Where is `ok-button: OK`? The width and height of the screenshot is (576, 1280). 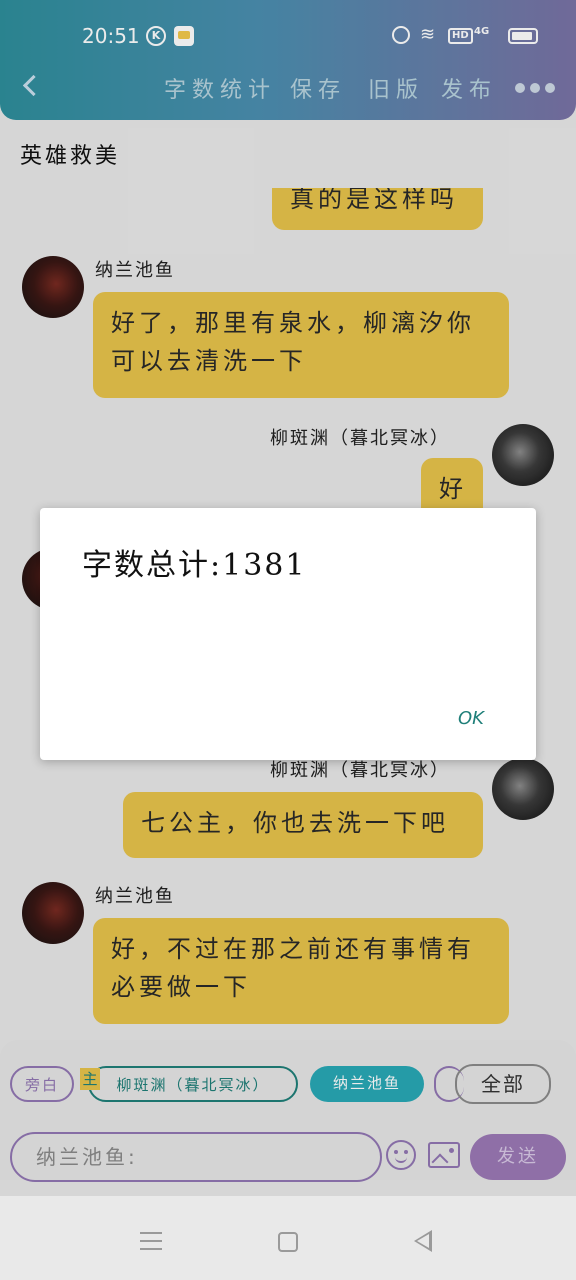
ok-button: OK is located at coordinates (471, 718).